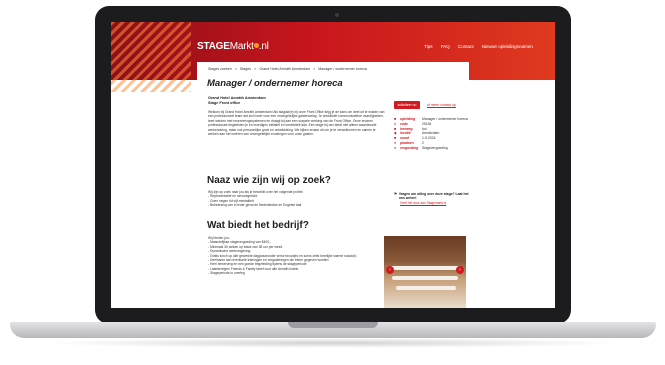  I want to click on camera-icon, so click(337, 15).